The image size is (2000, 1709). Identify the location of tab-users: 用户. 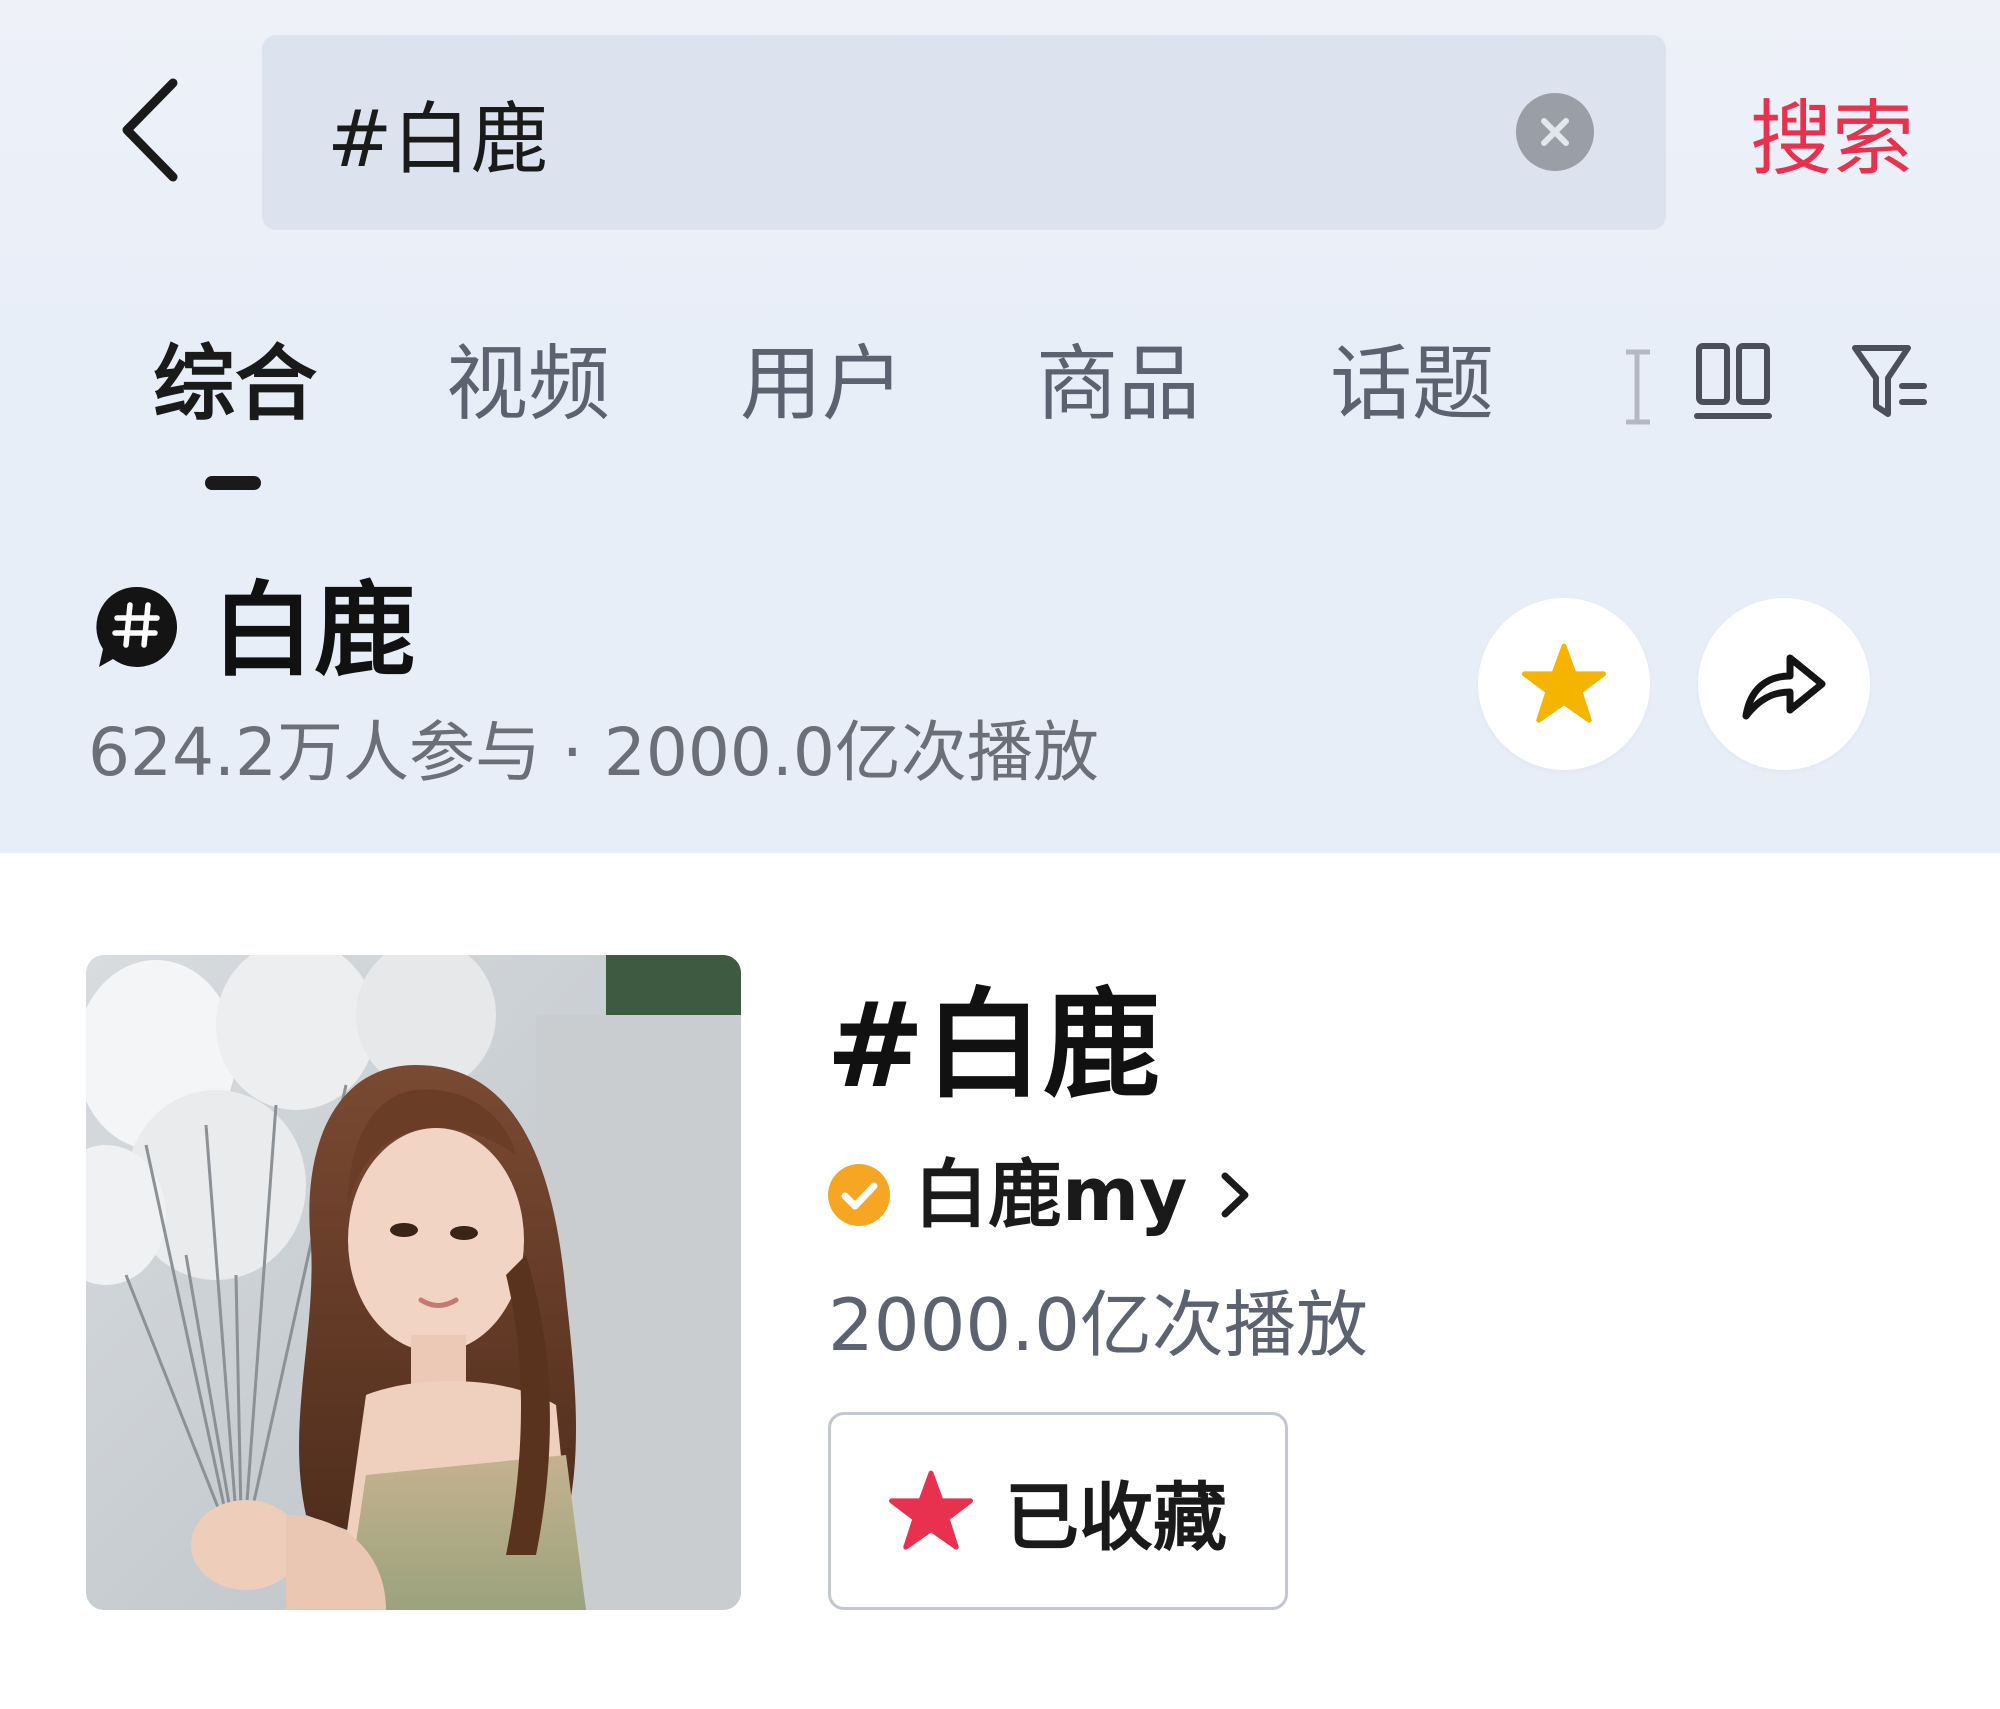
(822, 385).